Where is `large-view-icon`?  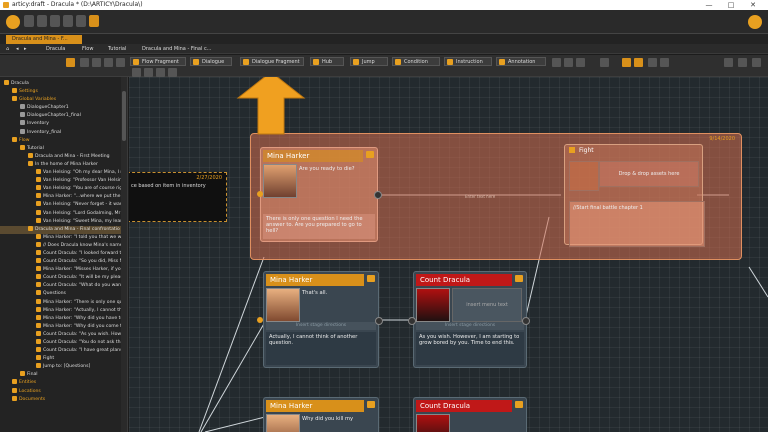
large-view-icon is located at coordinates (756, 62).